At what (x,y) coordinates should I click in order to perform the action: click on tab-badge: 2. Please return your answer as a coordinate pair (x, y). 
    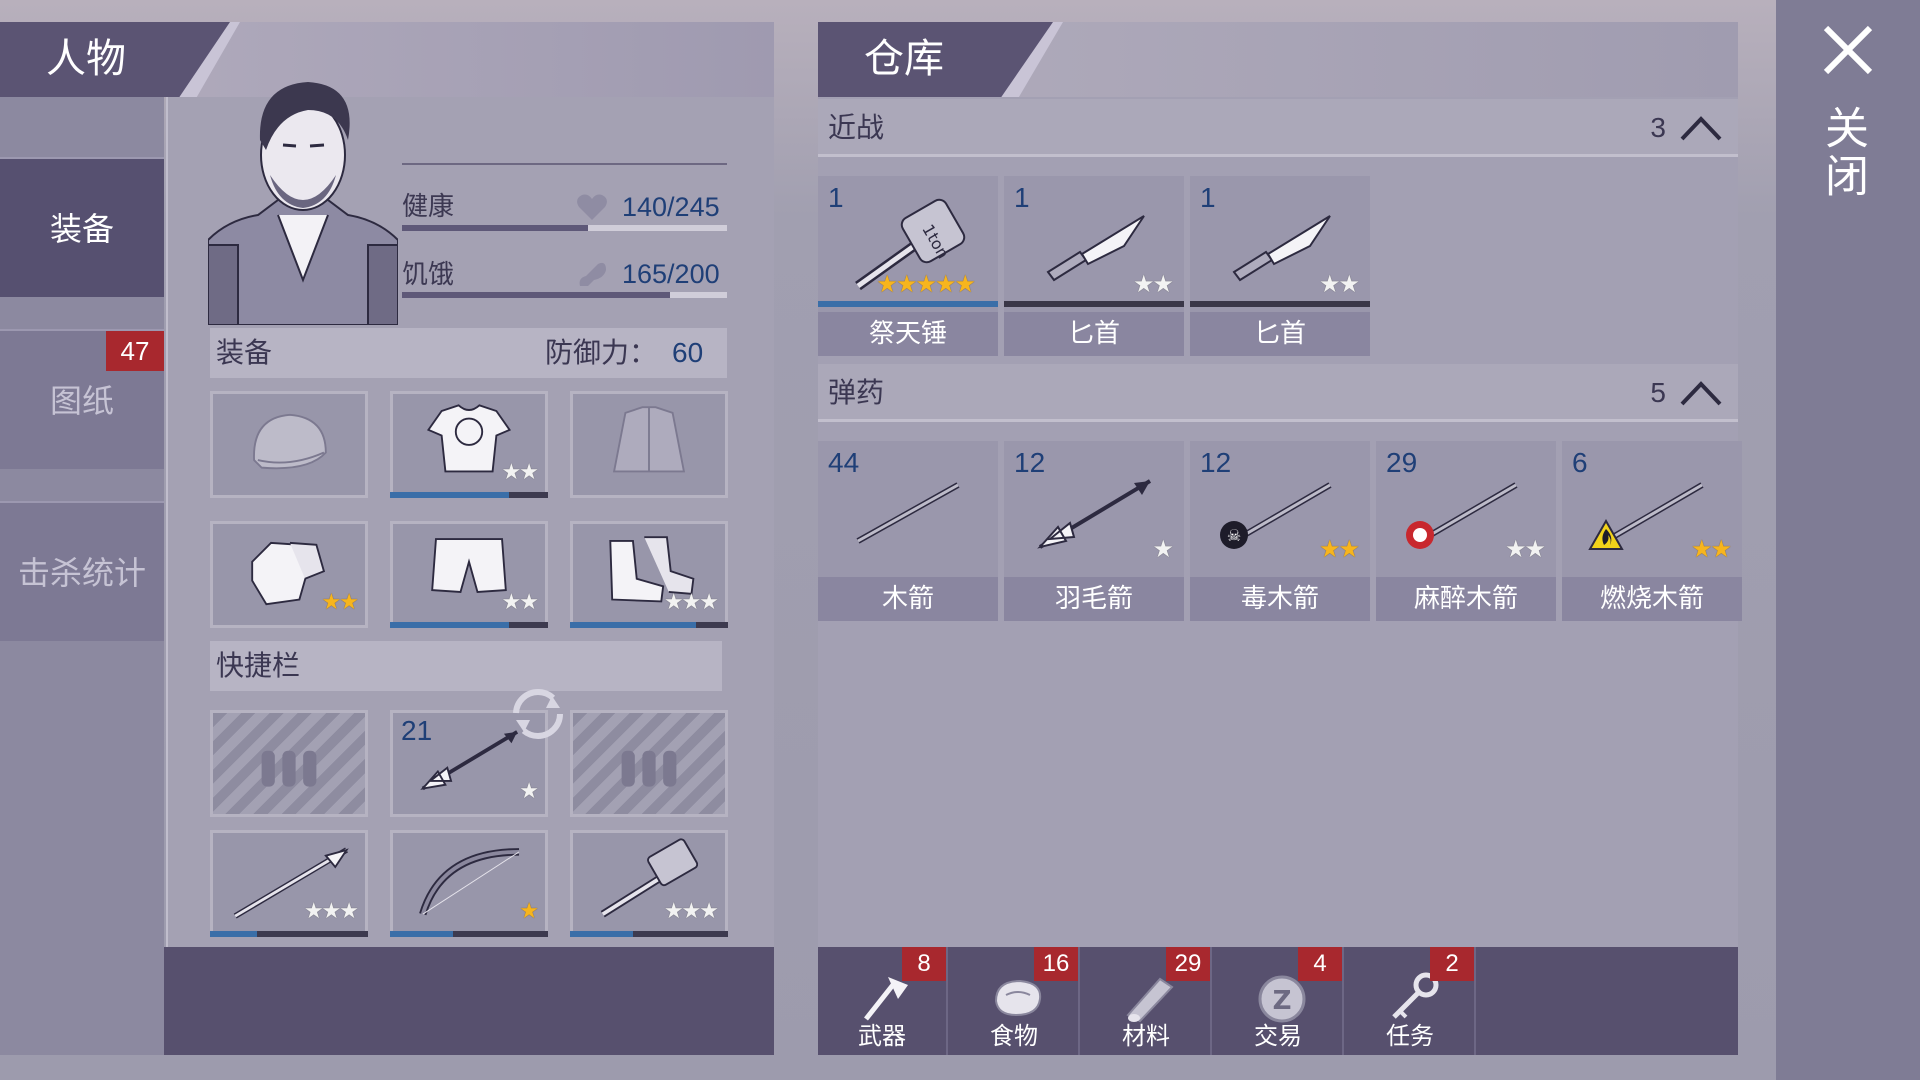
    Looking at the image, I should click on (1452, 964).